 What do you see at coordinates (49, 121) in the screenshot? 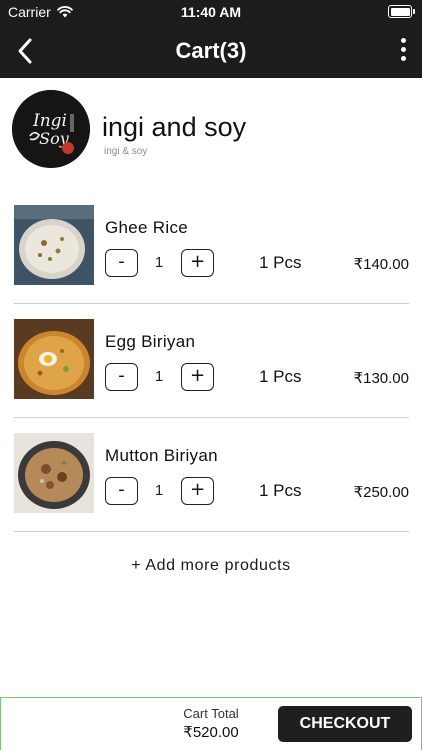
I see `logo-text-top: Ingi` at bounding box center [49, 121].